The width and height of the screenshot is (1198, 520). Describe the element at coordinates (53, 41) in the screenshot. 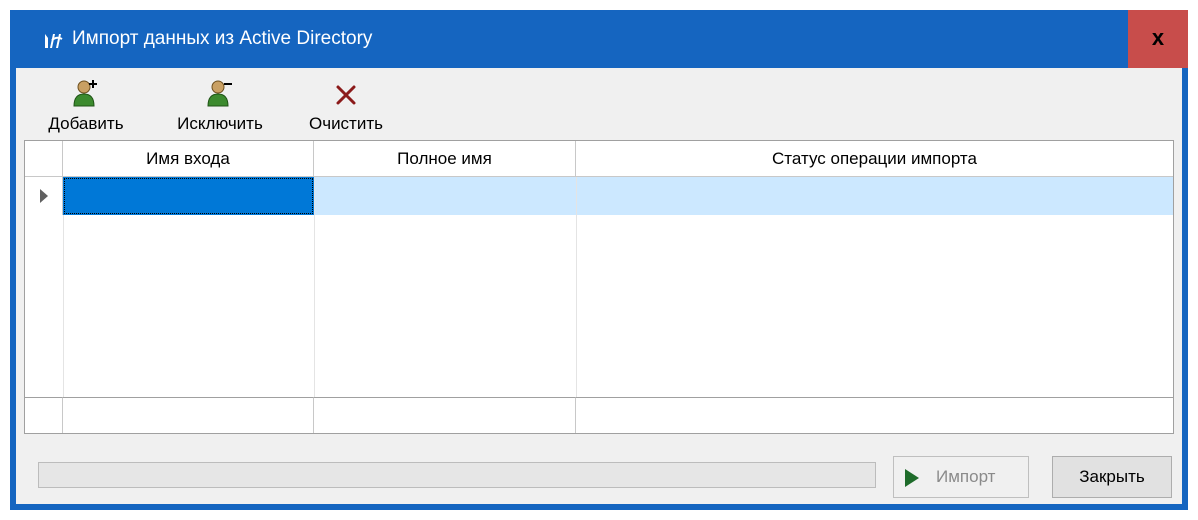

I see `app-logo-icon` at that location.